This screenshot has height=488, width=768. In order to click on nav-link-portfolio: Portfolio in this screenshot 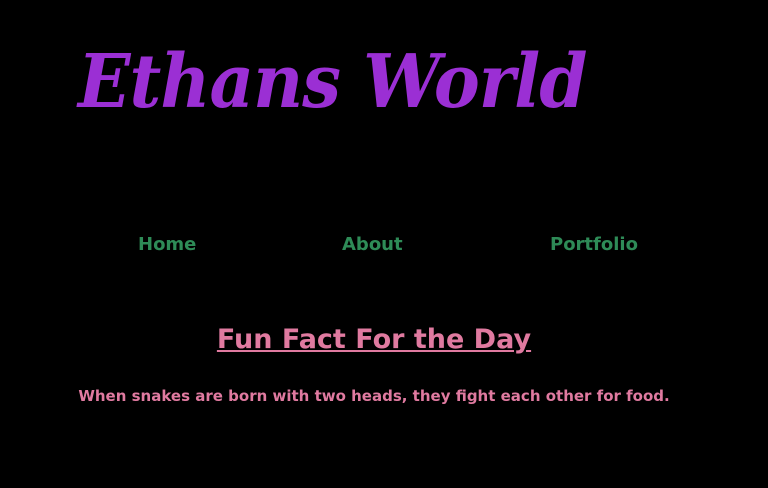, I will do `click(594, 245)`.